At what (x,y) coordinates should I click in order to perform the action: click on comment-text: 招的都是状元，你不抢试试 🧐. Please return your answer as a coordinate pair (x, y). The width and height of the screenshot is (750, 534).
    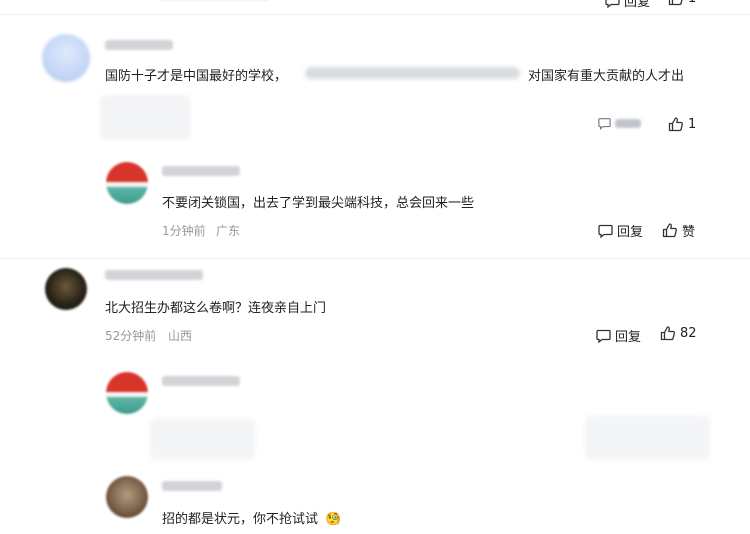
    Looking at the image, I should click on (251, 517).